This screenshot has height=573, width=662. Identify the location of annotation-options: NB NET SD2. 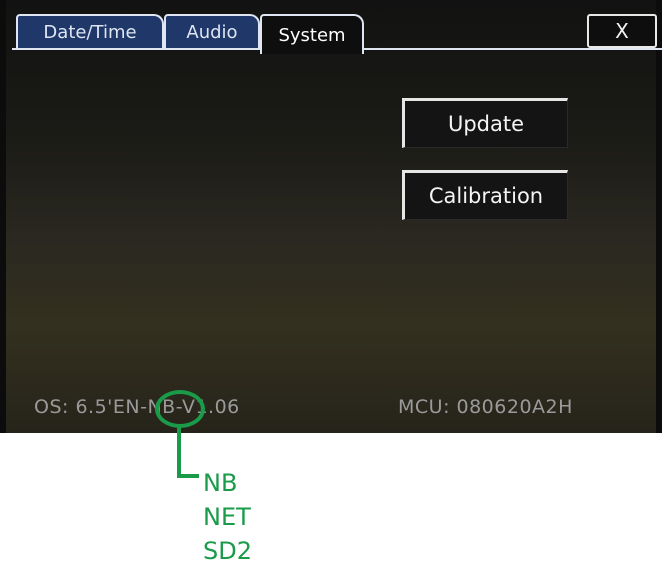
(227, 517).